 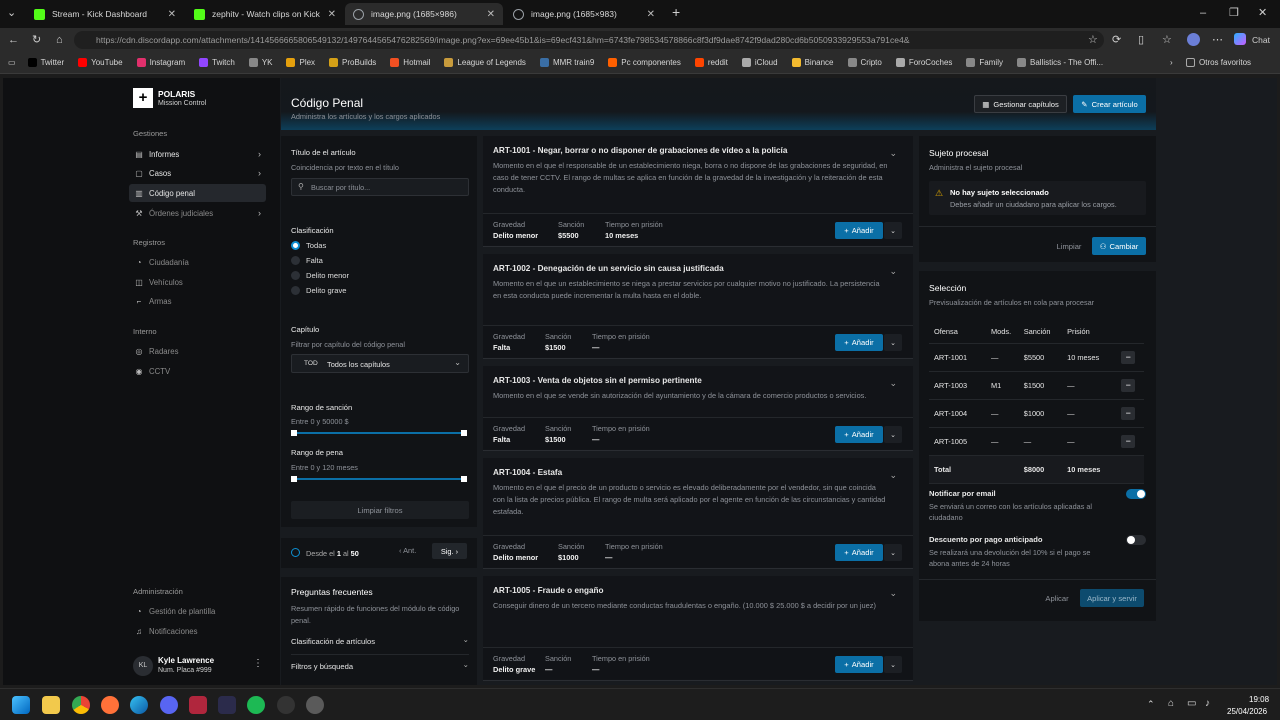 I want to click on network-icon: ⌂, so click(x=1171, y=703).